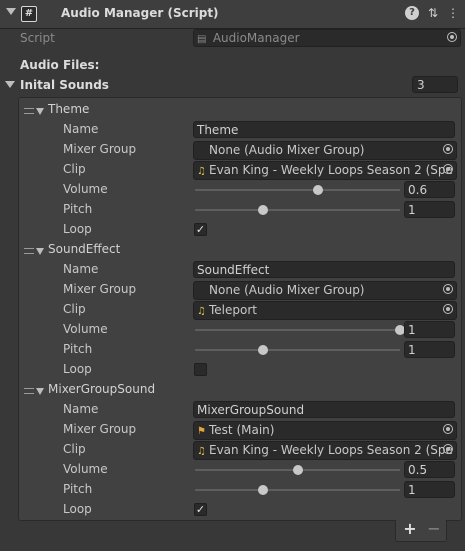 The width and height of the screenshot is (465, 551). Describe the element at coordinates (68, 109) in the screenshot. I see `element-title: Theme` at that location.